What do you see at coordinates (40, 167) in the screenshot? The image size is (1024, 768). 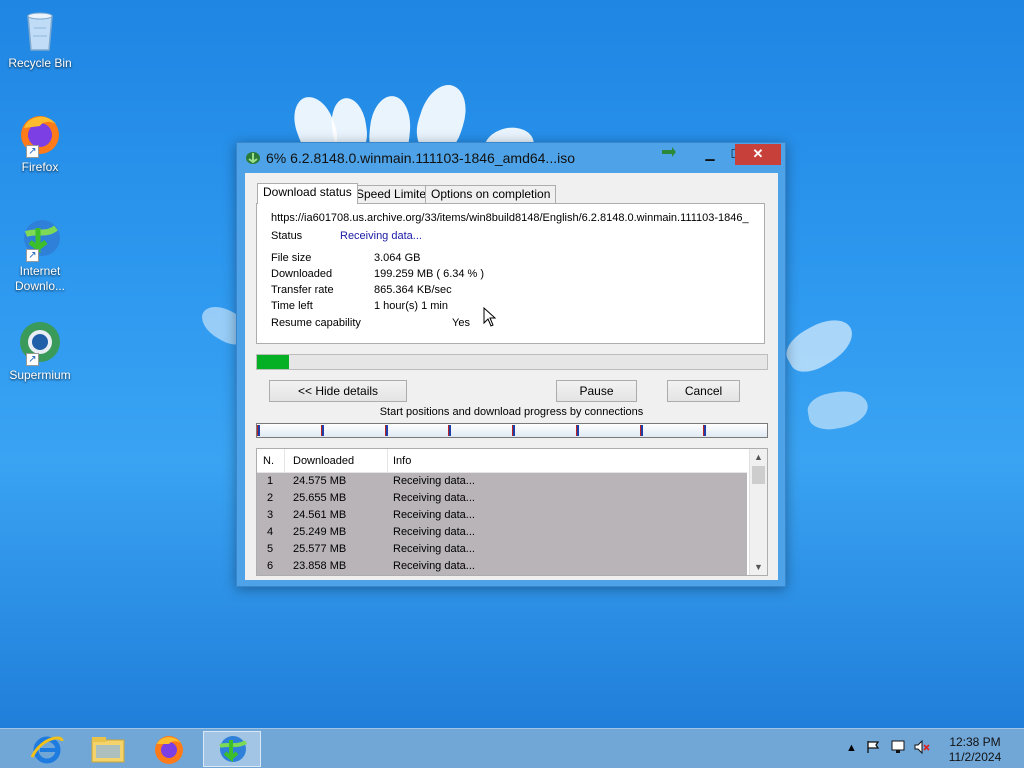 I see `desktop-icon-label: Firefox` at bounding box center [40, 167].